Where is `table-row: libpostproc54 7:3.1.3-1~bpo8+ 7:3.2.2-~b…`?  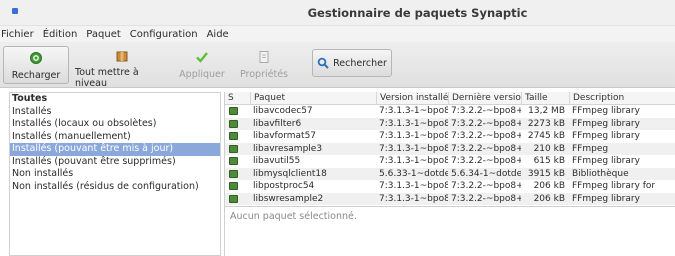 table-row: libpostproc54 7:3.1.3-1~bpo8+ 7:3.2.2-~b… is located at coordinates (450, 186).